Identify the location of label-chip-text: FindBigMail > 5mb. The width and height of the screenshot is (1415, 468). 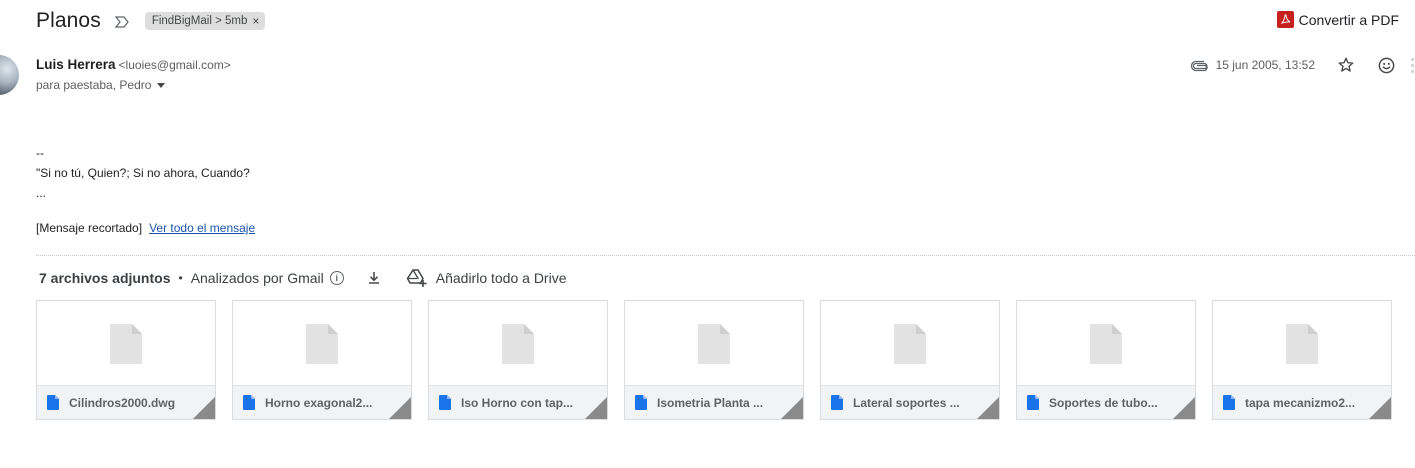
(199, 21).